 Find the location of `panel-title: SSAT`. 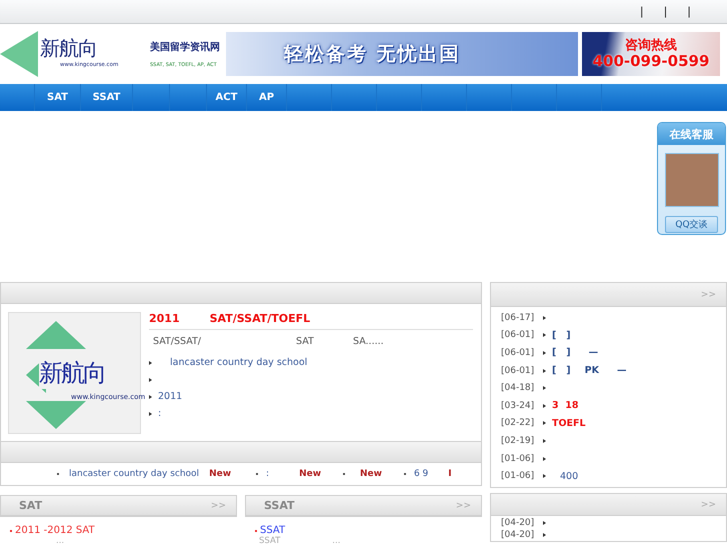

panel-title: SSAT is located at coordinates (279, 505).